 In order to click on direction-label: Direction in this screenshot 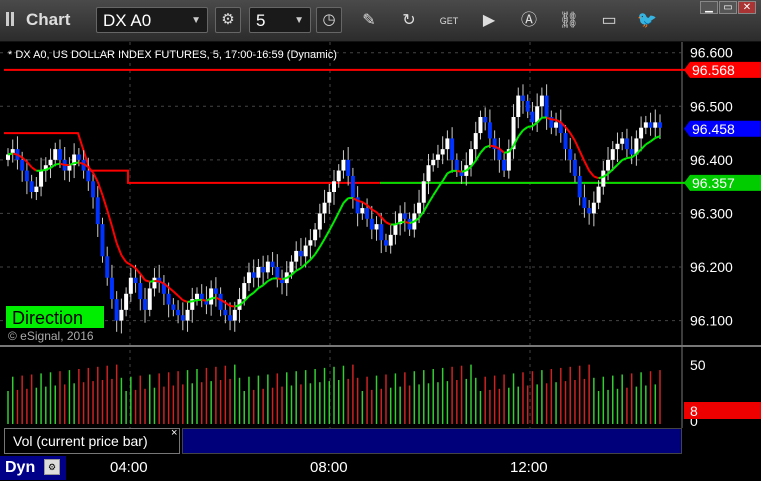, I will do `click(47, 318)`.